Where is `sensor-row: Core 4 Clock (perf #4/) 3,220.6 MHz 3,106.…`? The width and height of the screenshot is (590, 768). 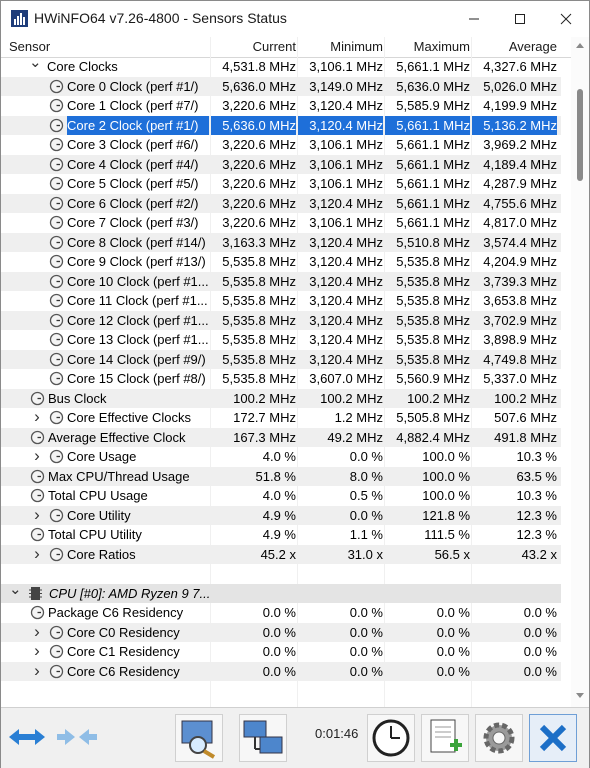 sensor-row: Core 4 Clock (perf #4/) 3,220.6 MHz 3,106.… is located at coordinates (281, 164).